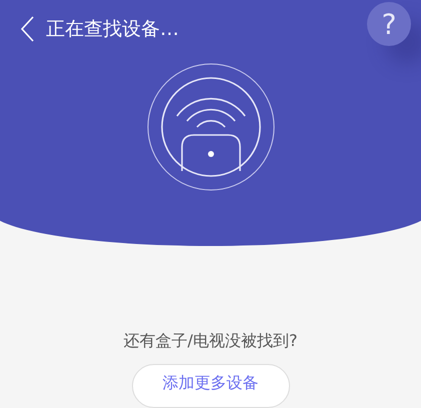 The image size is (421, 408). I want to click on help-button: ?, so click(389, 24).